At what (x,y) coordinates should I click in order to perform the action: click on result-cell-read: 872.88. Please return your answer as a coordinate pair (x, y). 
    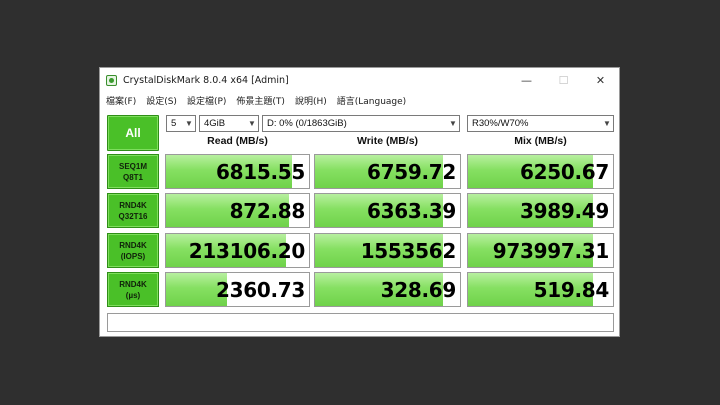
    Looking at the image, I should click on (237, 210).